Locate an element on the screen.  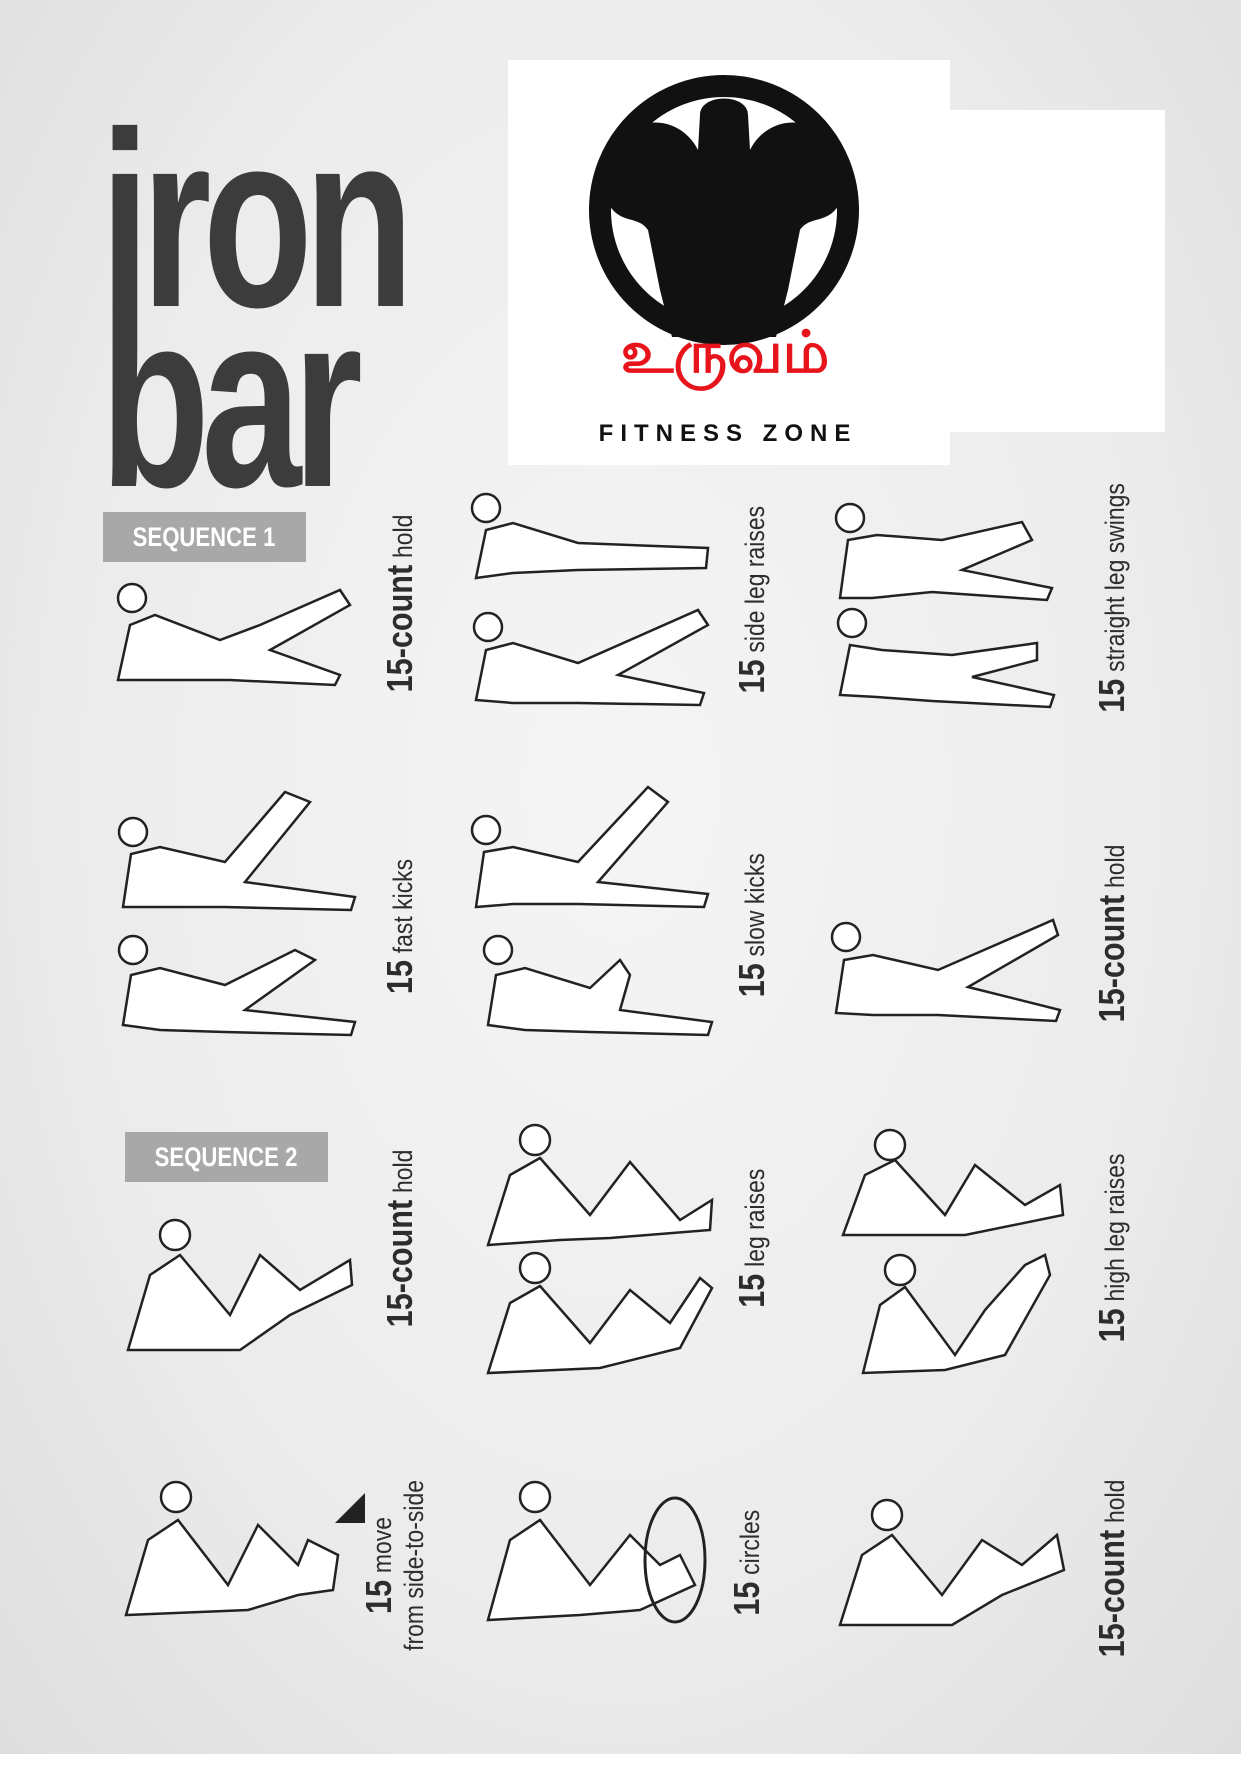
exercise-label-10: 15 move from side-to-side is located at coordinates (393, 1565).